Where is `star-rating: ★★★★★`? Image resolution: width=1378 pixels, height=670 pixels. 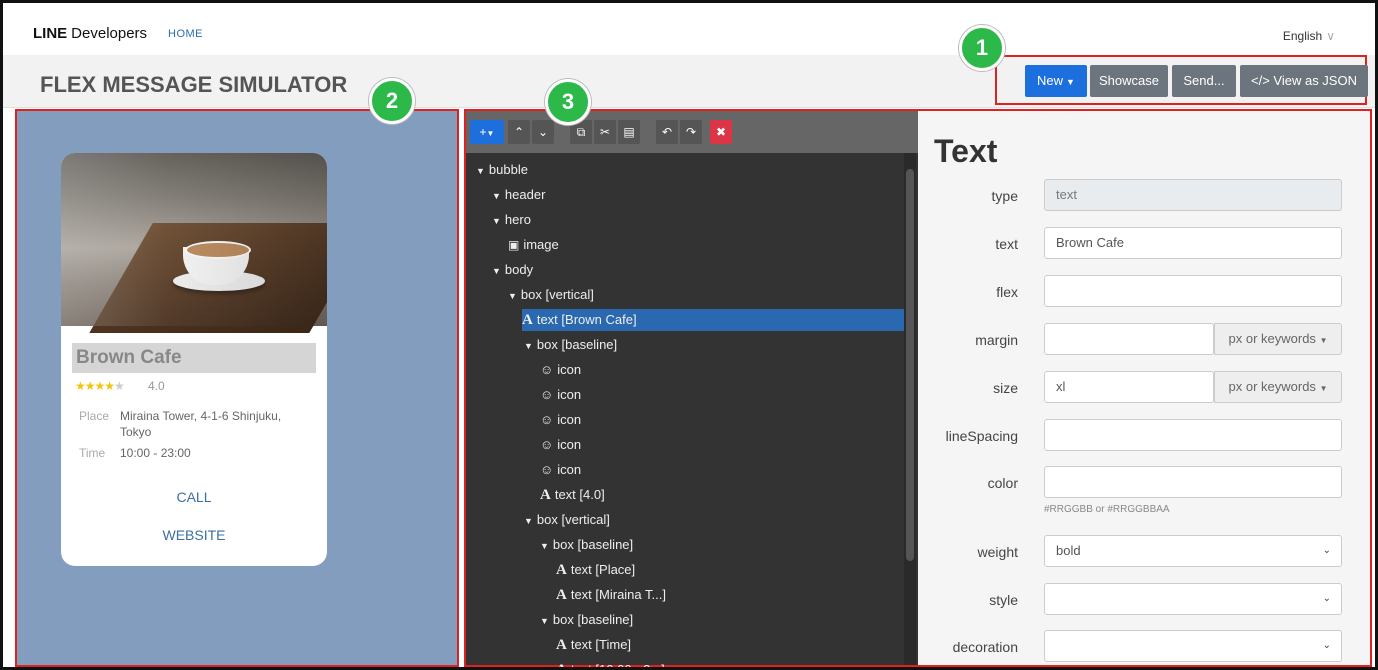
star-rating: ★★★★★ is located at coordinates (100, 386).